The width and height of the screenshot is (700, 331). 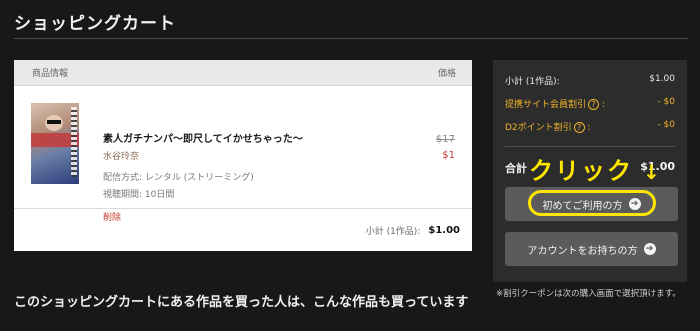 I want to click on product-actress: 水谷玲奈, so click(x=121, y=155).